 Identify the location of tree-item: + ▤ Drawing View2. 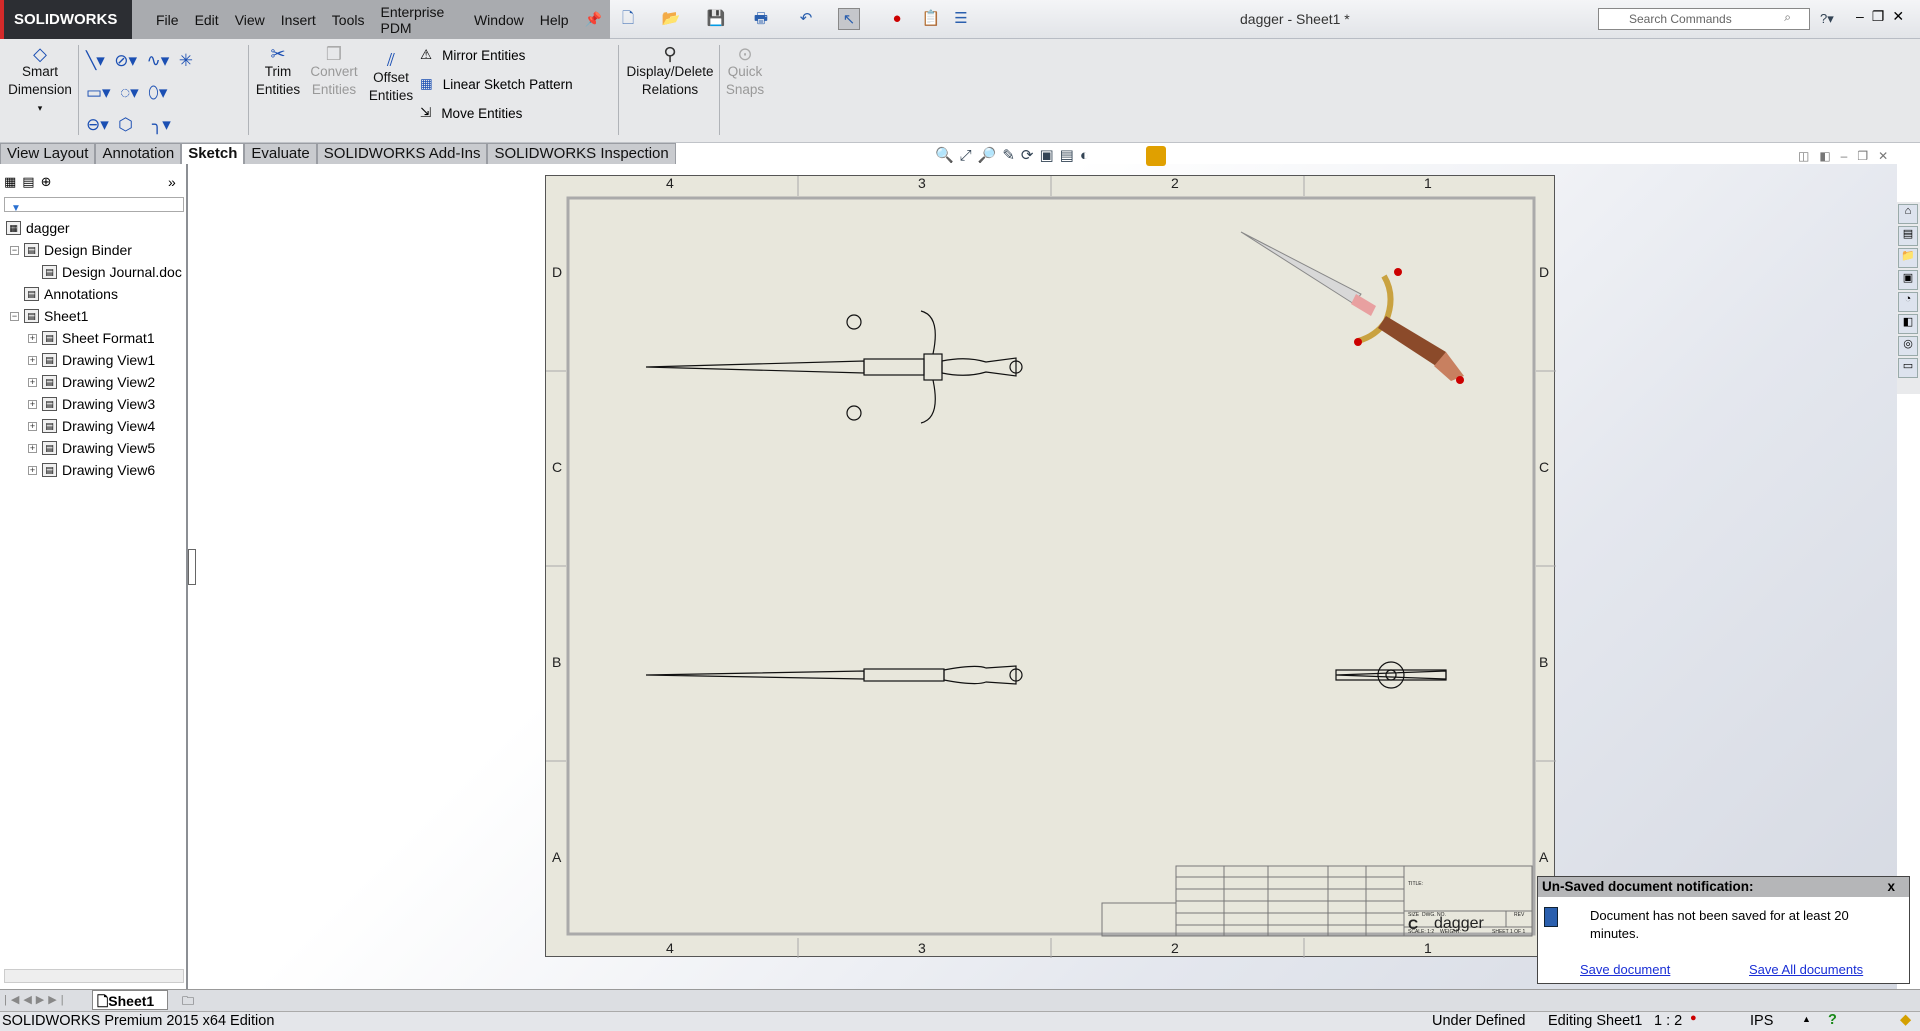
(91, 382).